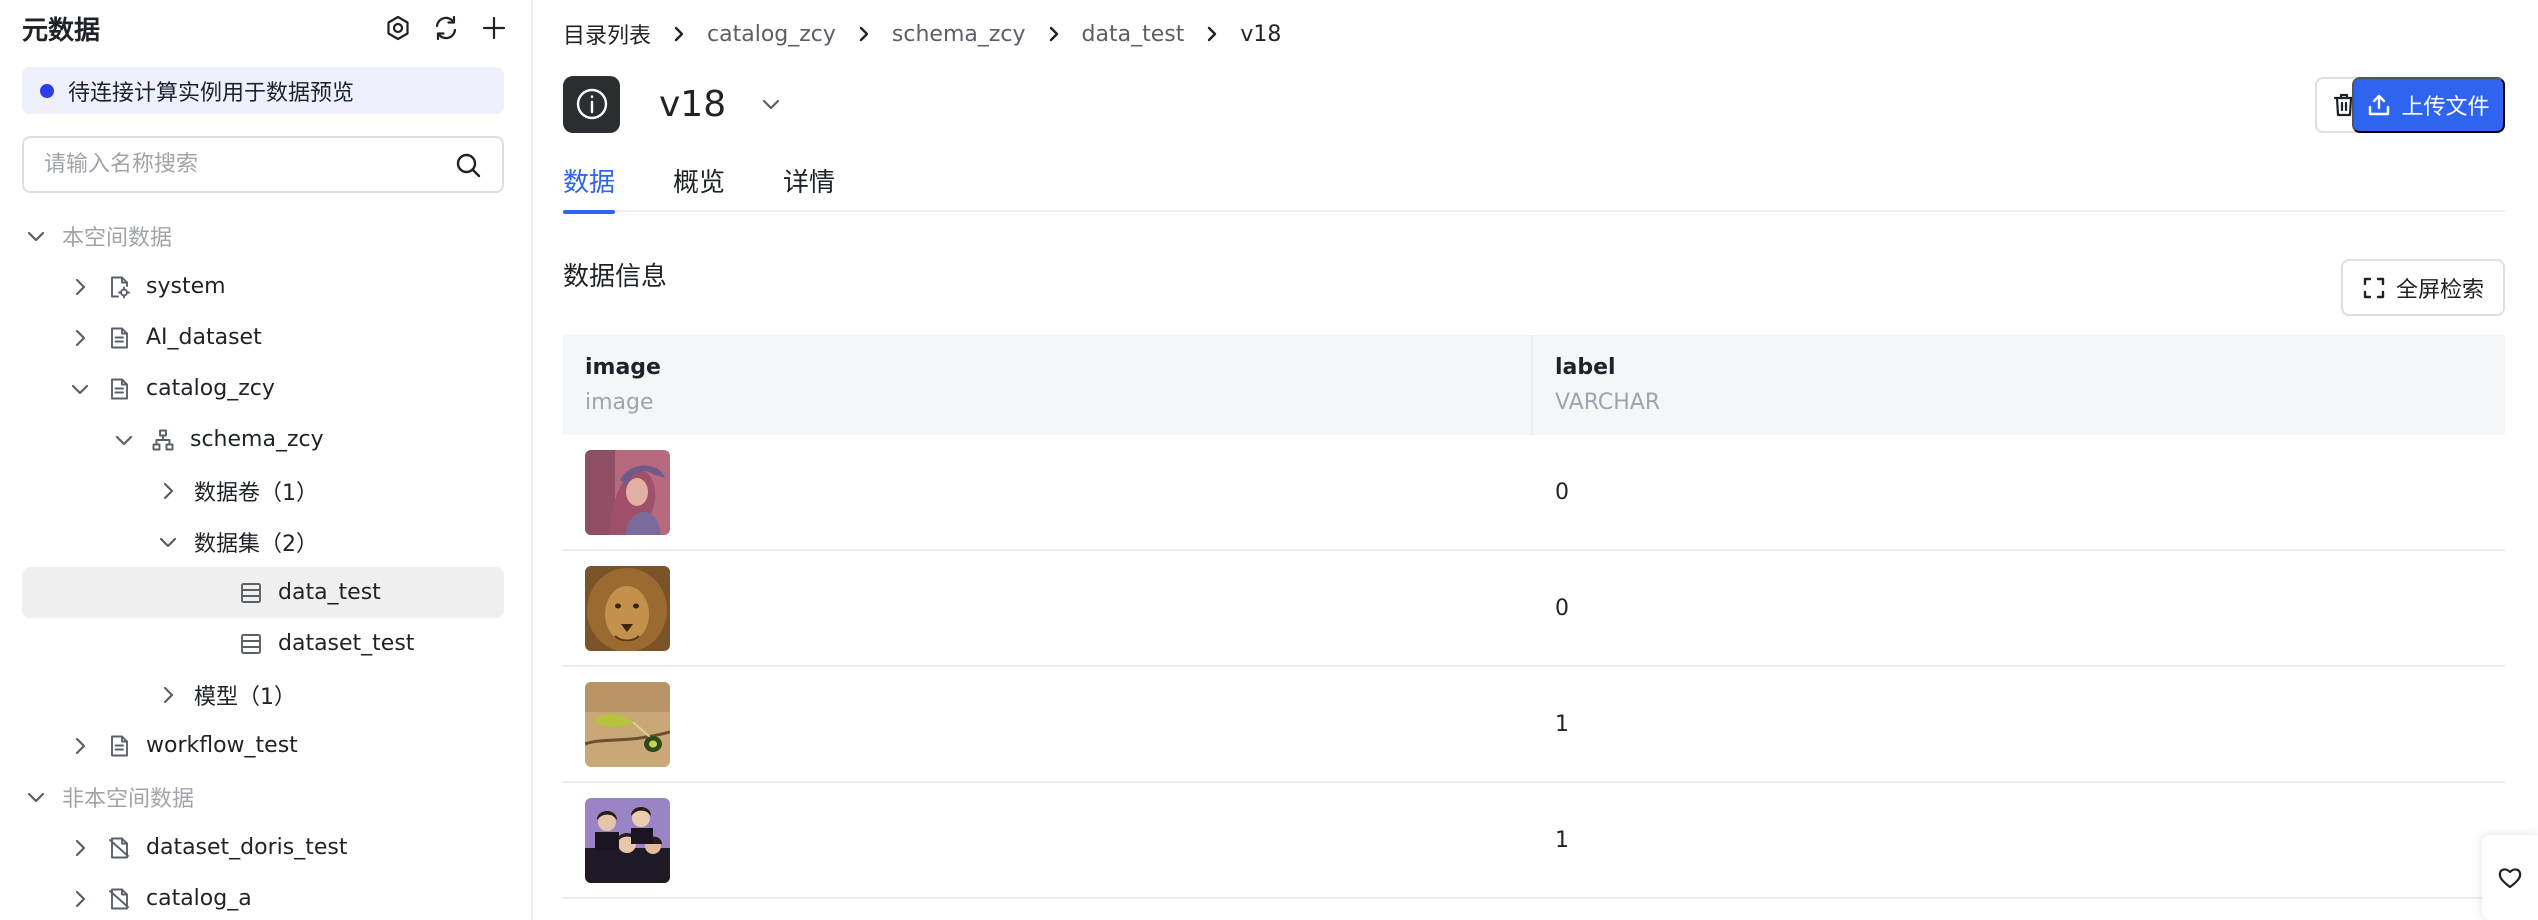  Describe the element at coordinates (256, 544) in the screenshot. I see `tree-node-label: 数据集（2）` at that location.